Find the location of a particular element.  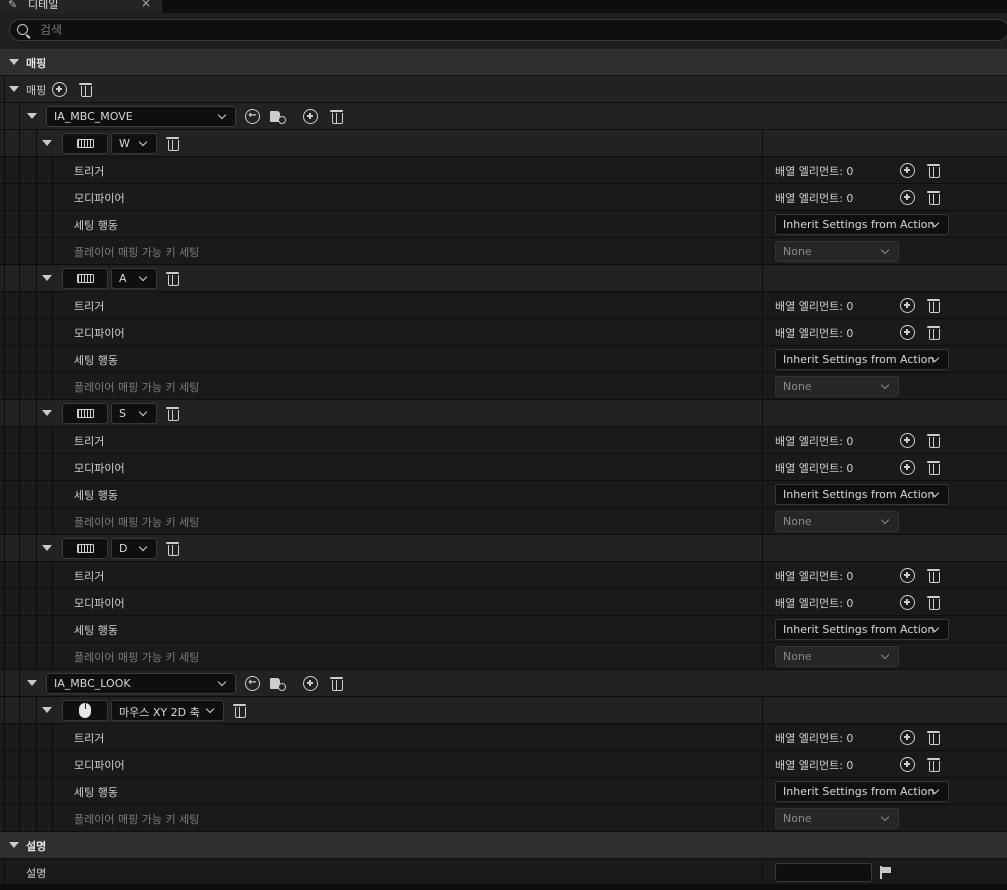

tab-bar: ✎ 디테일 × is located at coordinates (503, 6).